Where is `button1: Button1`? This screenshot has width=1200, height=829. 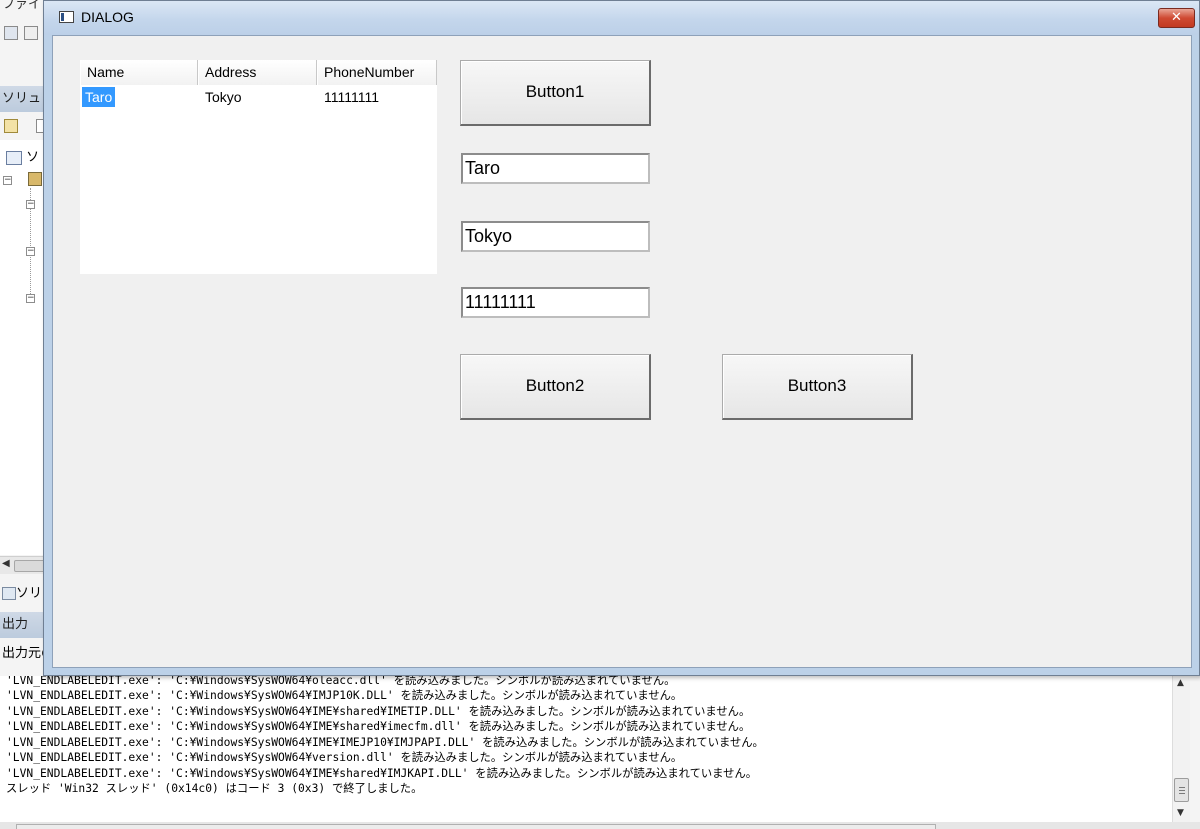 button1: Button1 is located at coordinates (555, 93).